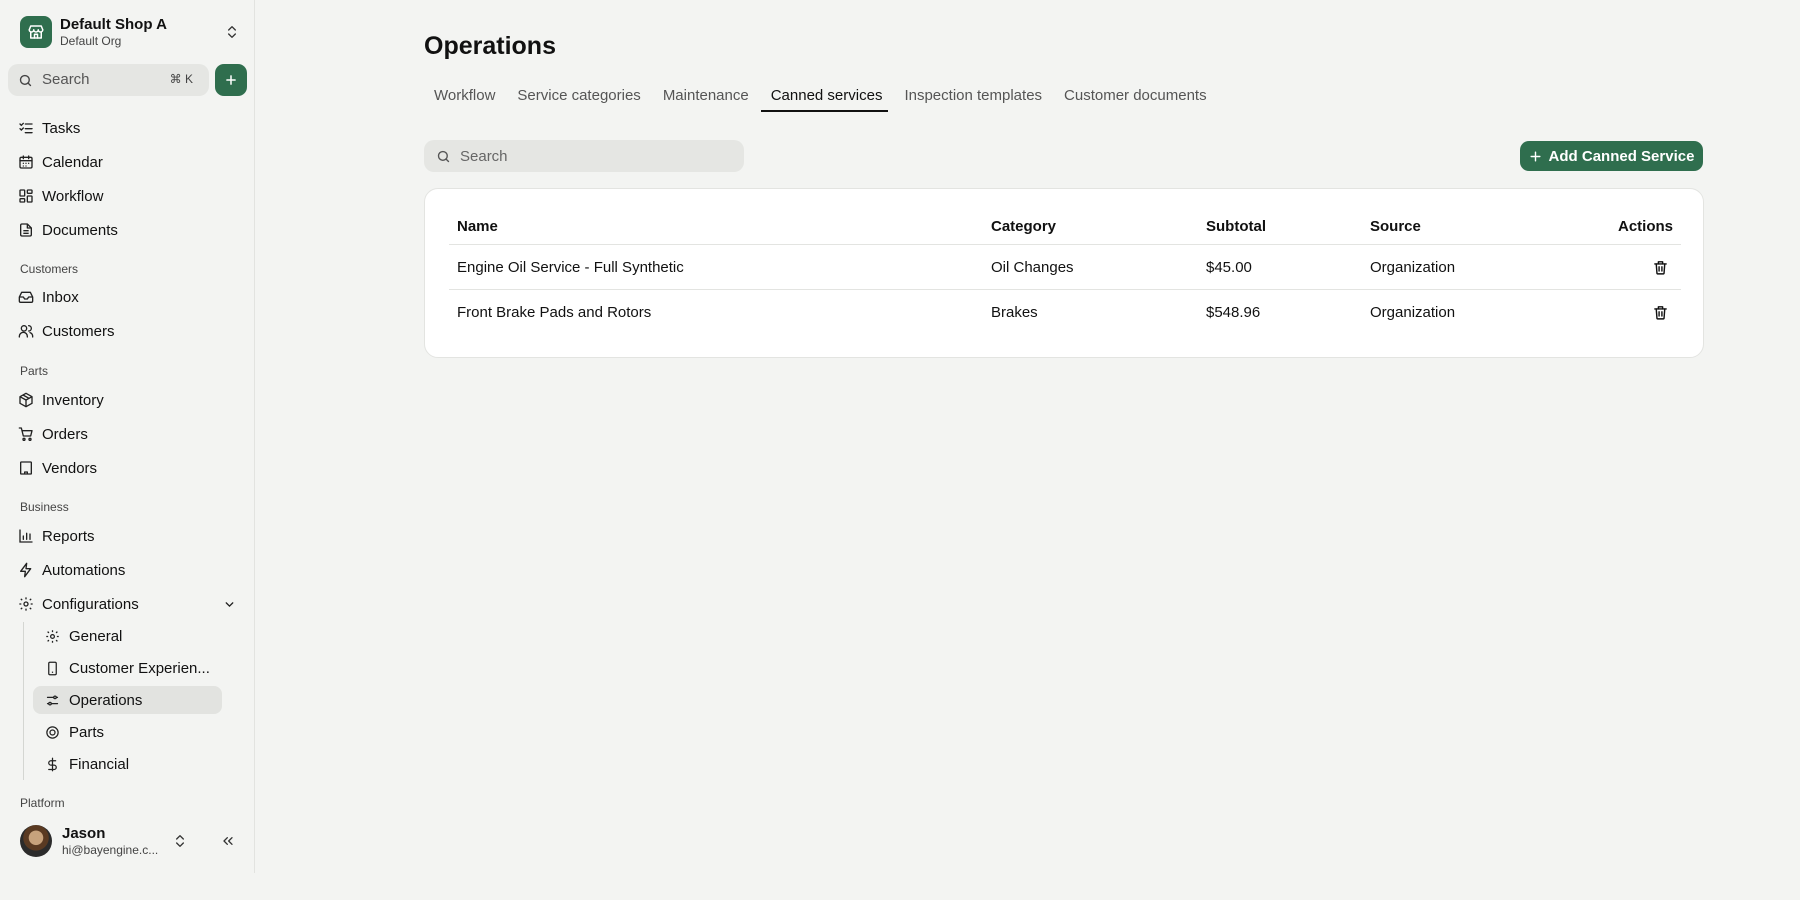 The width and height of the screenshot is (1800, 900). What do you see at coordinates (570, 267) in the screenshot?
I see `cell-name: Engine Oil Service - Full Synthetic` at bounding box center [570, 267].